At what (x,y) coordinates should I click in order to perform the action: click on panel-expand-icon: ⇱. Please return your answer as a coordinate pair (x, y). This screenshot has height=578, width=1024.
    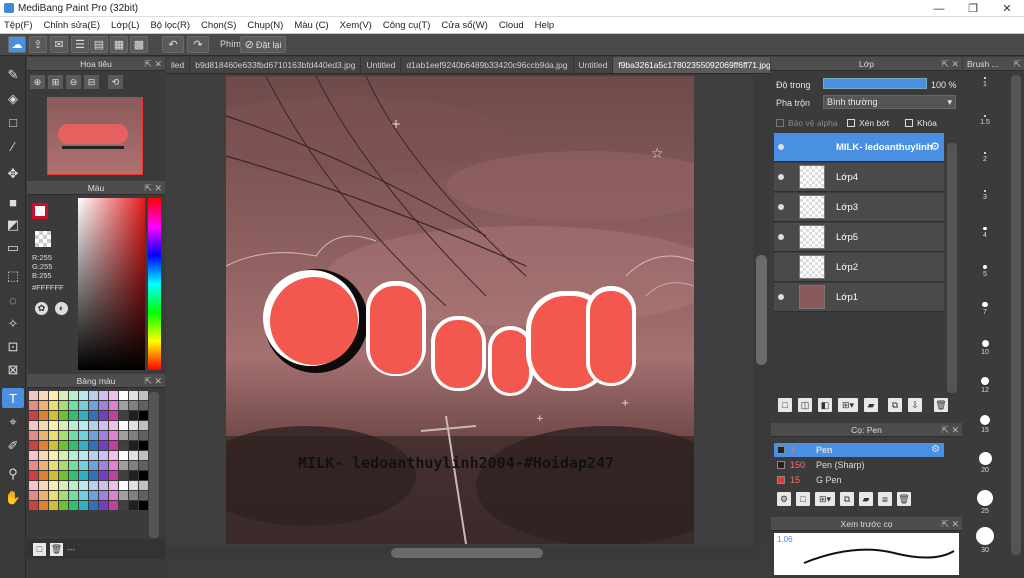
    Looking at the image, I should click on (1017, 64).